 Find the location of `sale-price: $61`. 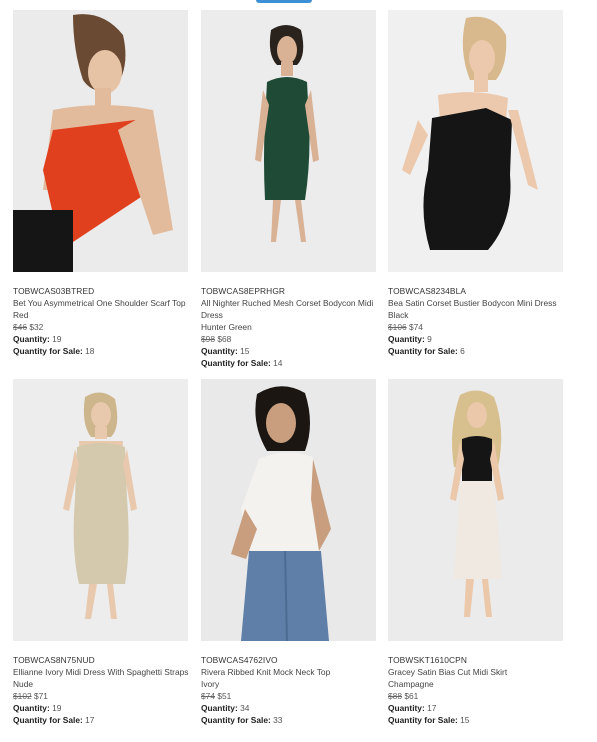

sale-price: $61 is located at coordinates (411, 696).